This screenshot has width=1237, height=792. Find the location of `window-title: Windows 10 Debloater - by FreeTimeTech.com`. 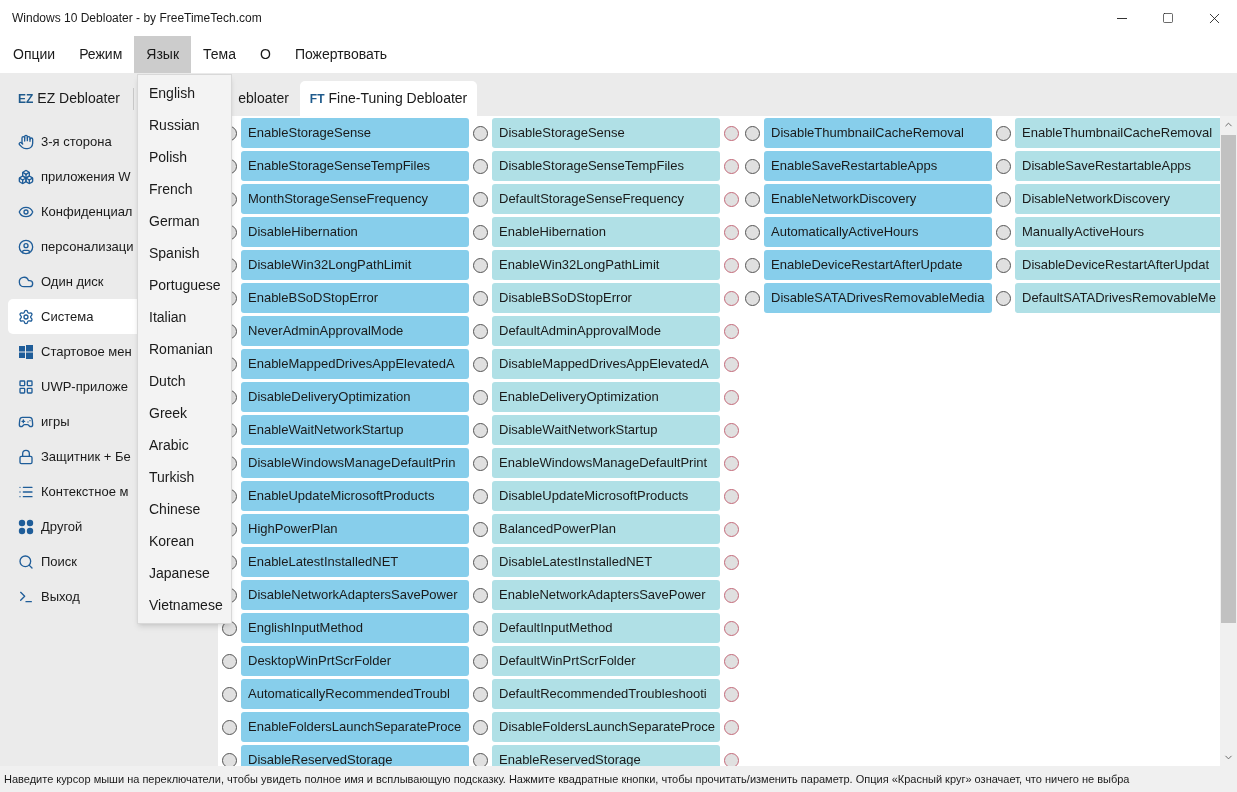

window-title: Windows 10 Debloater - by FreeTimeTech.com is located at coordinates (137, 18).